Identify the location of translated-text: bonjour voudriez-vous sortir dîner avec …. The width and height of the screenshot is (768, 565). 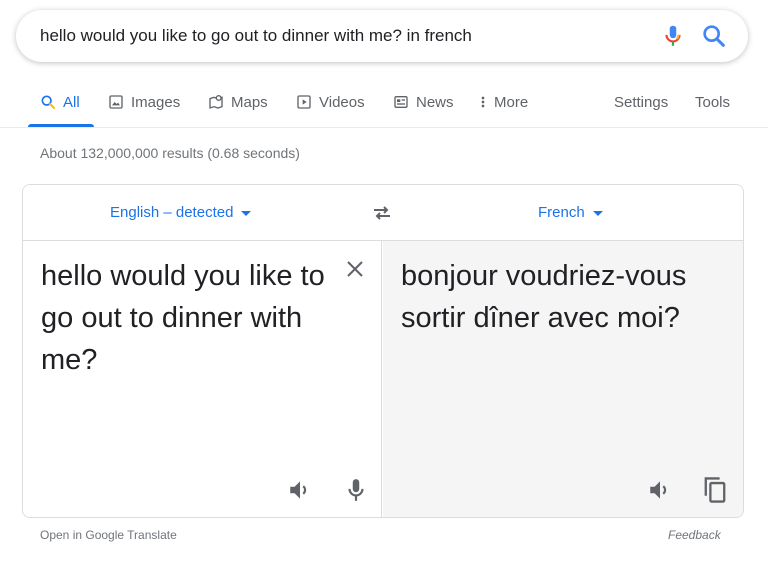
(544, 297).